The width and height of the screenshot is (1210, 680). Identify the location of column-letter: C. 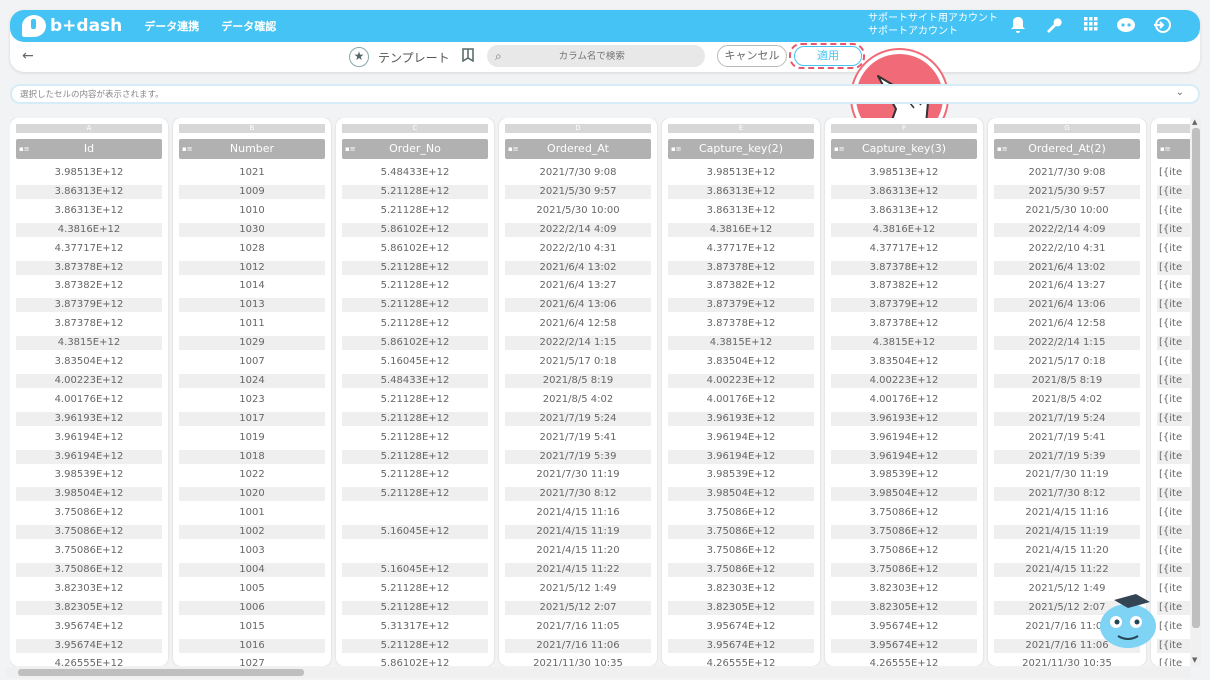
(415, 128).